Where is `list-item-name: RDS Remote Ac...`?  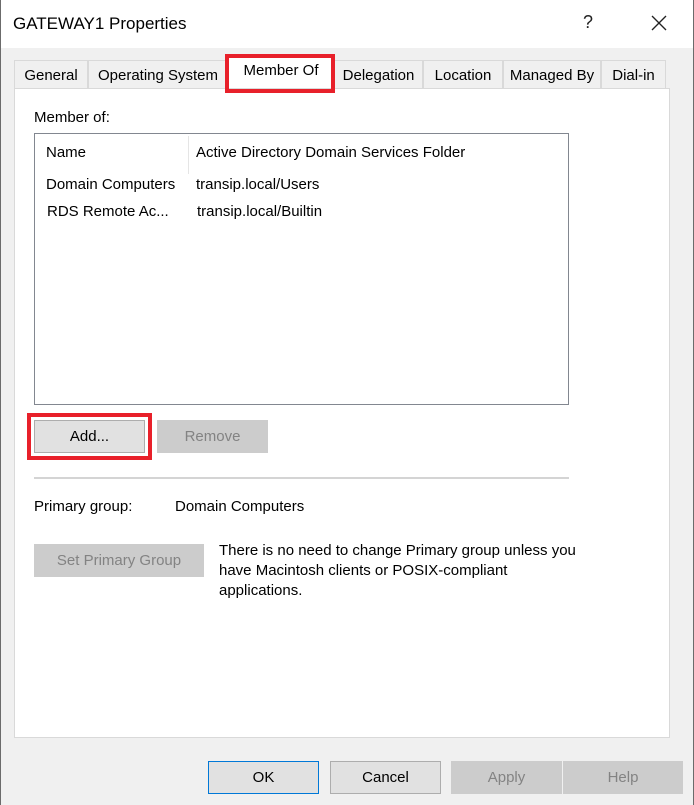 list-item-name: RDS Remote Ac... is located at coordinates (108, 211).